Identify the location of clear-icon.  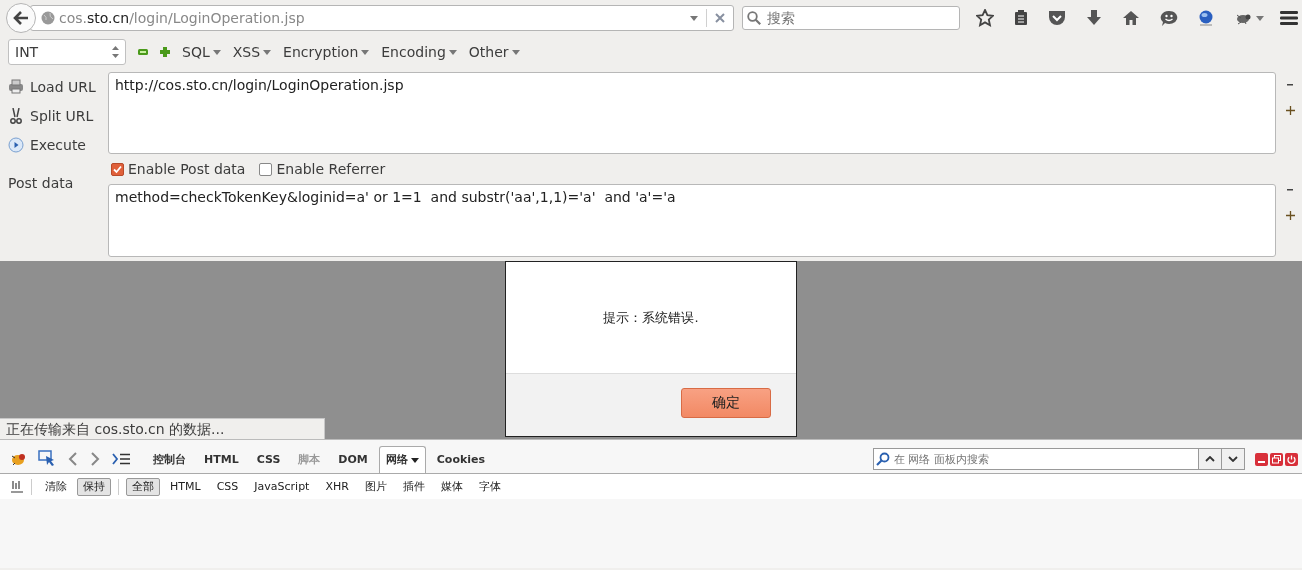
(720, 18).